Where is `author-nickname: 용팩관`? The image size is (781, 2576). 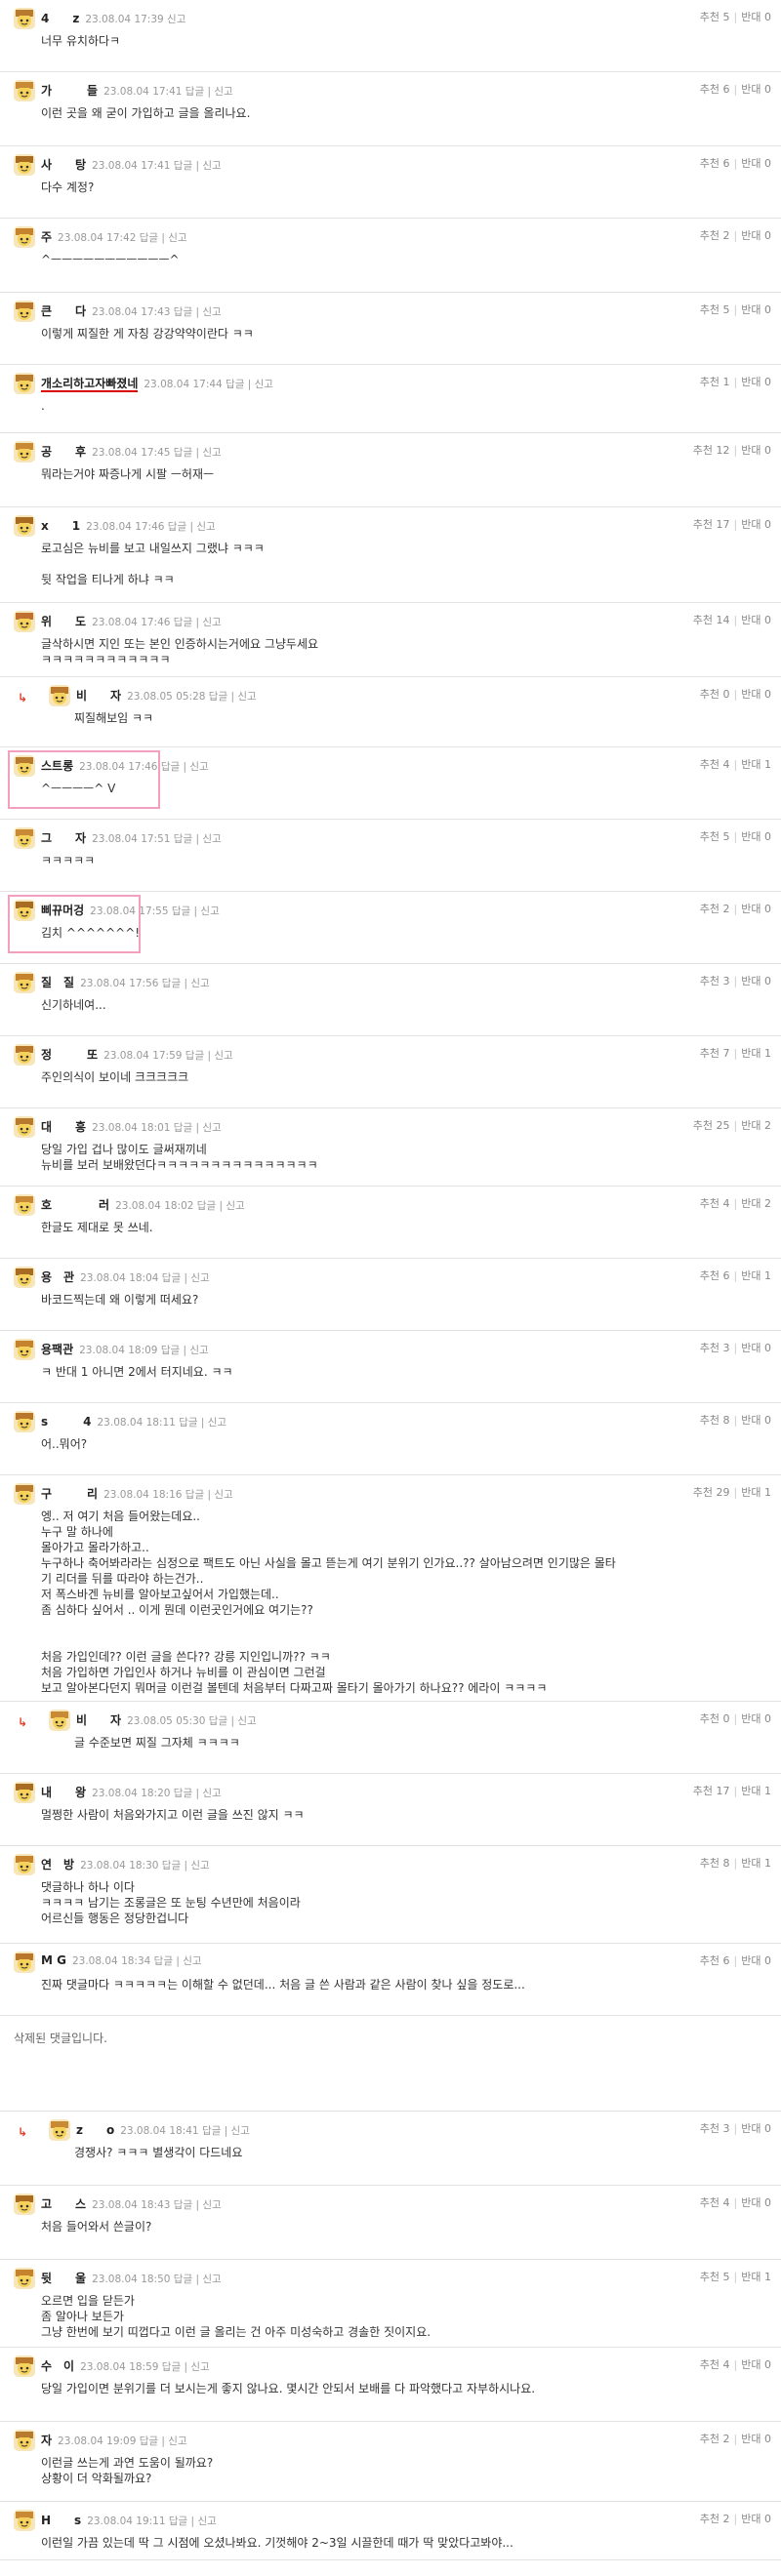
author-nickname: 용팩관 is located at coordinates (57, 1349).